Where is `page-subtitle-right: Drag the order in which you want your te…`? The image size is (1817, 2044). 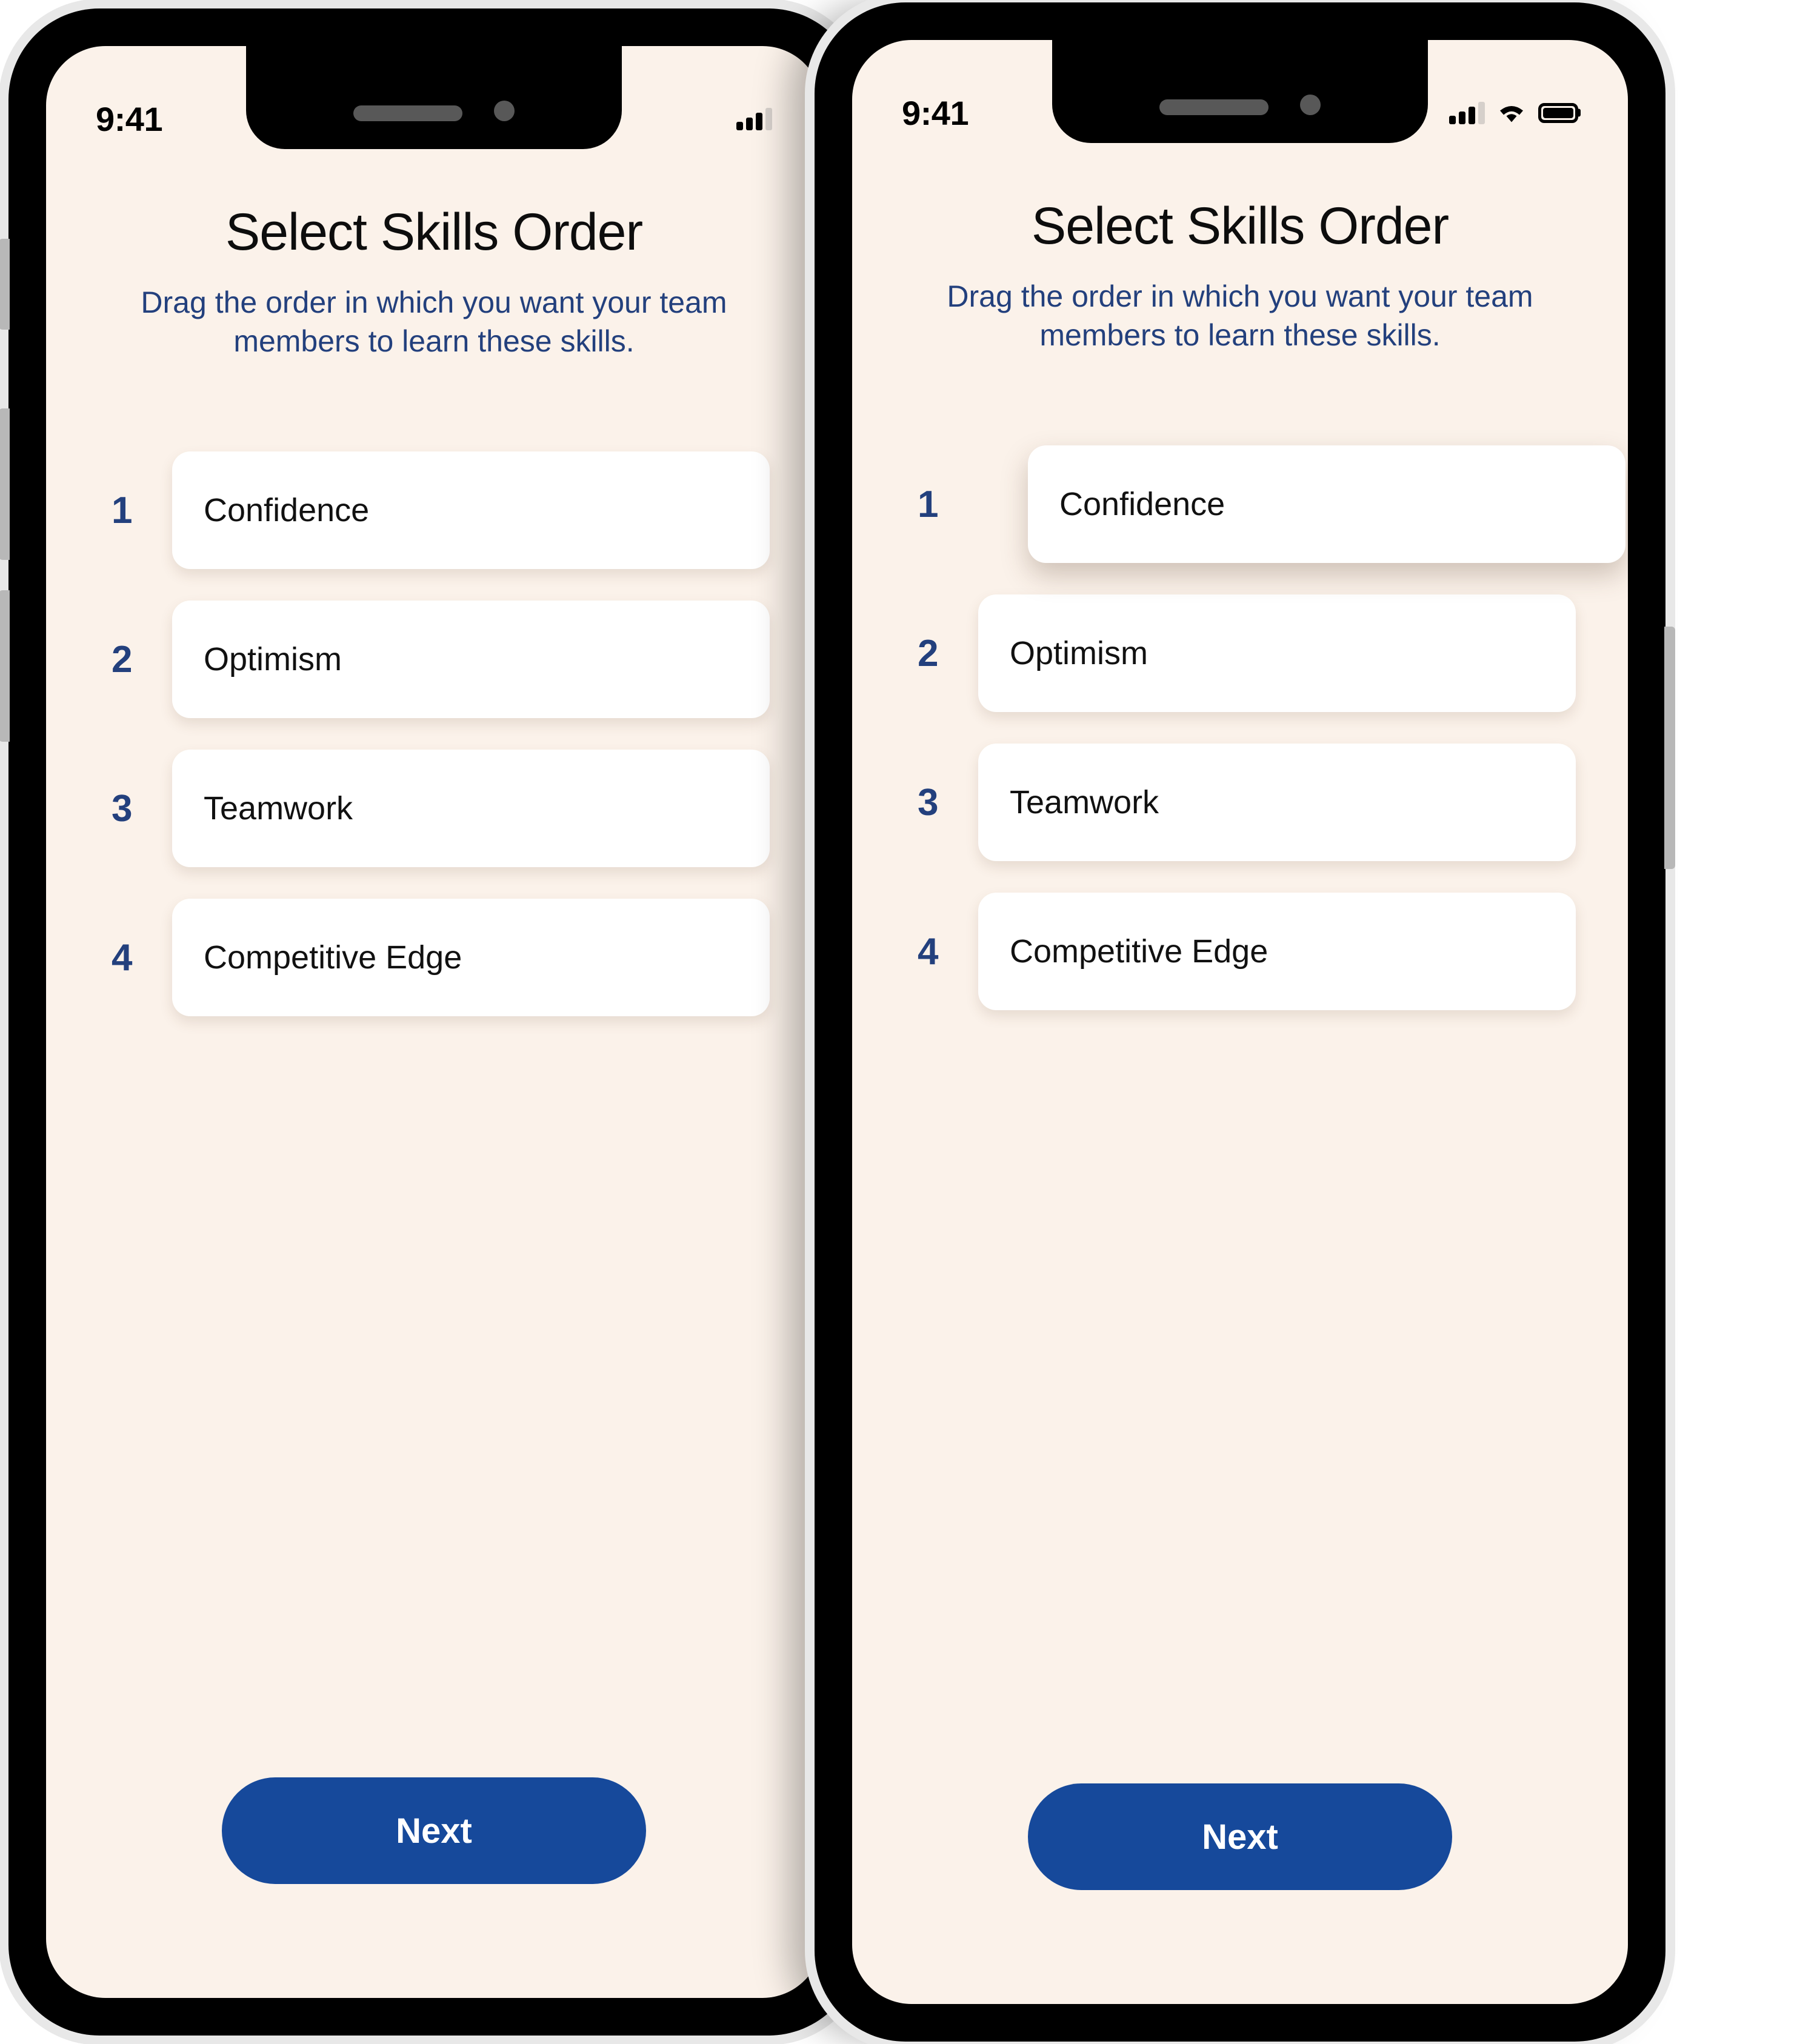 page-subtitle-right: Drag the order in which you want your te… is located at coordinates (1240, 315).